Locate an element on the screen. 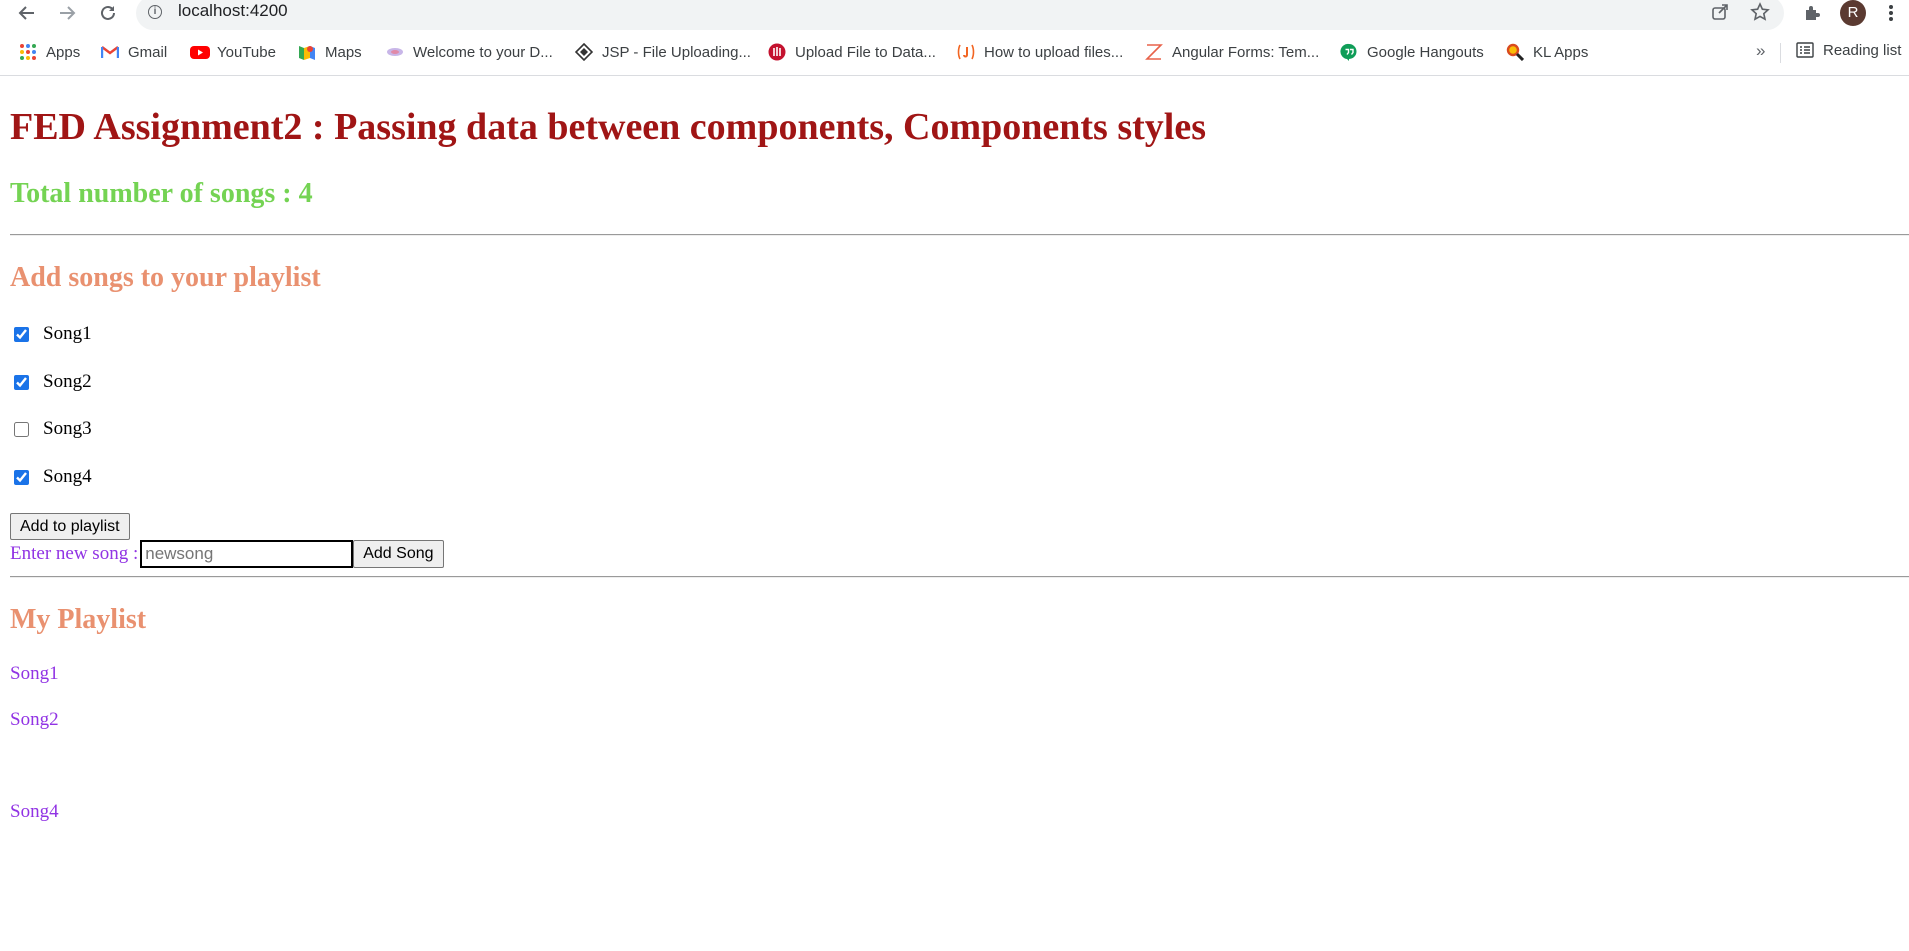  bookmark-label: Maps is located at coordinates (343, 52).